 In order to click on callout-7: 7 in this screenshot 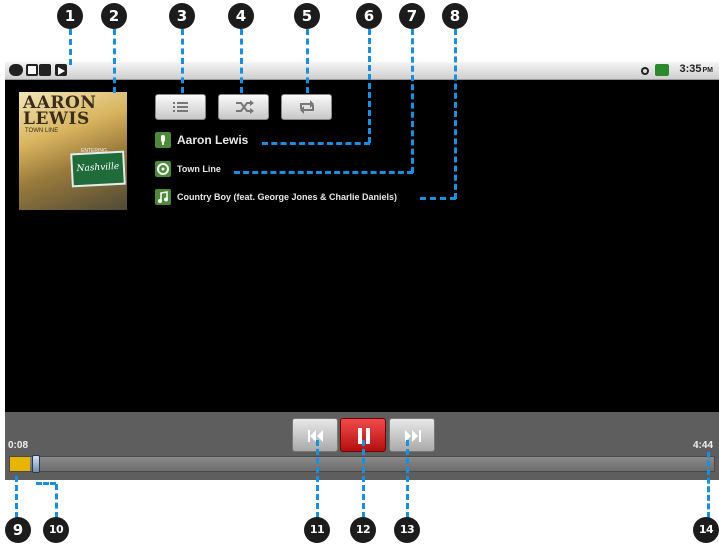, I will do `click(412, 16)`.